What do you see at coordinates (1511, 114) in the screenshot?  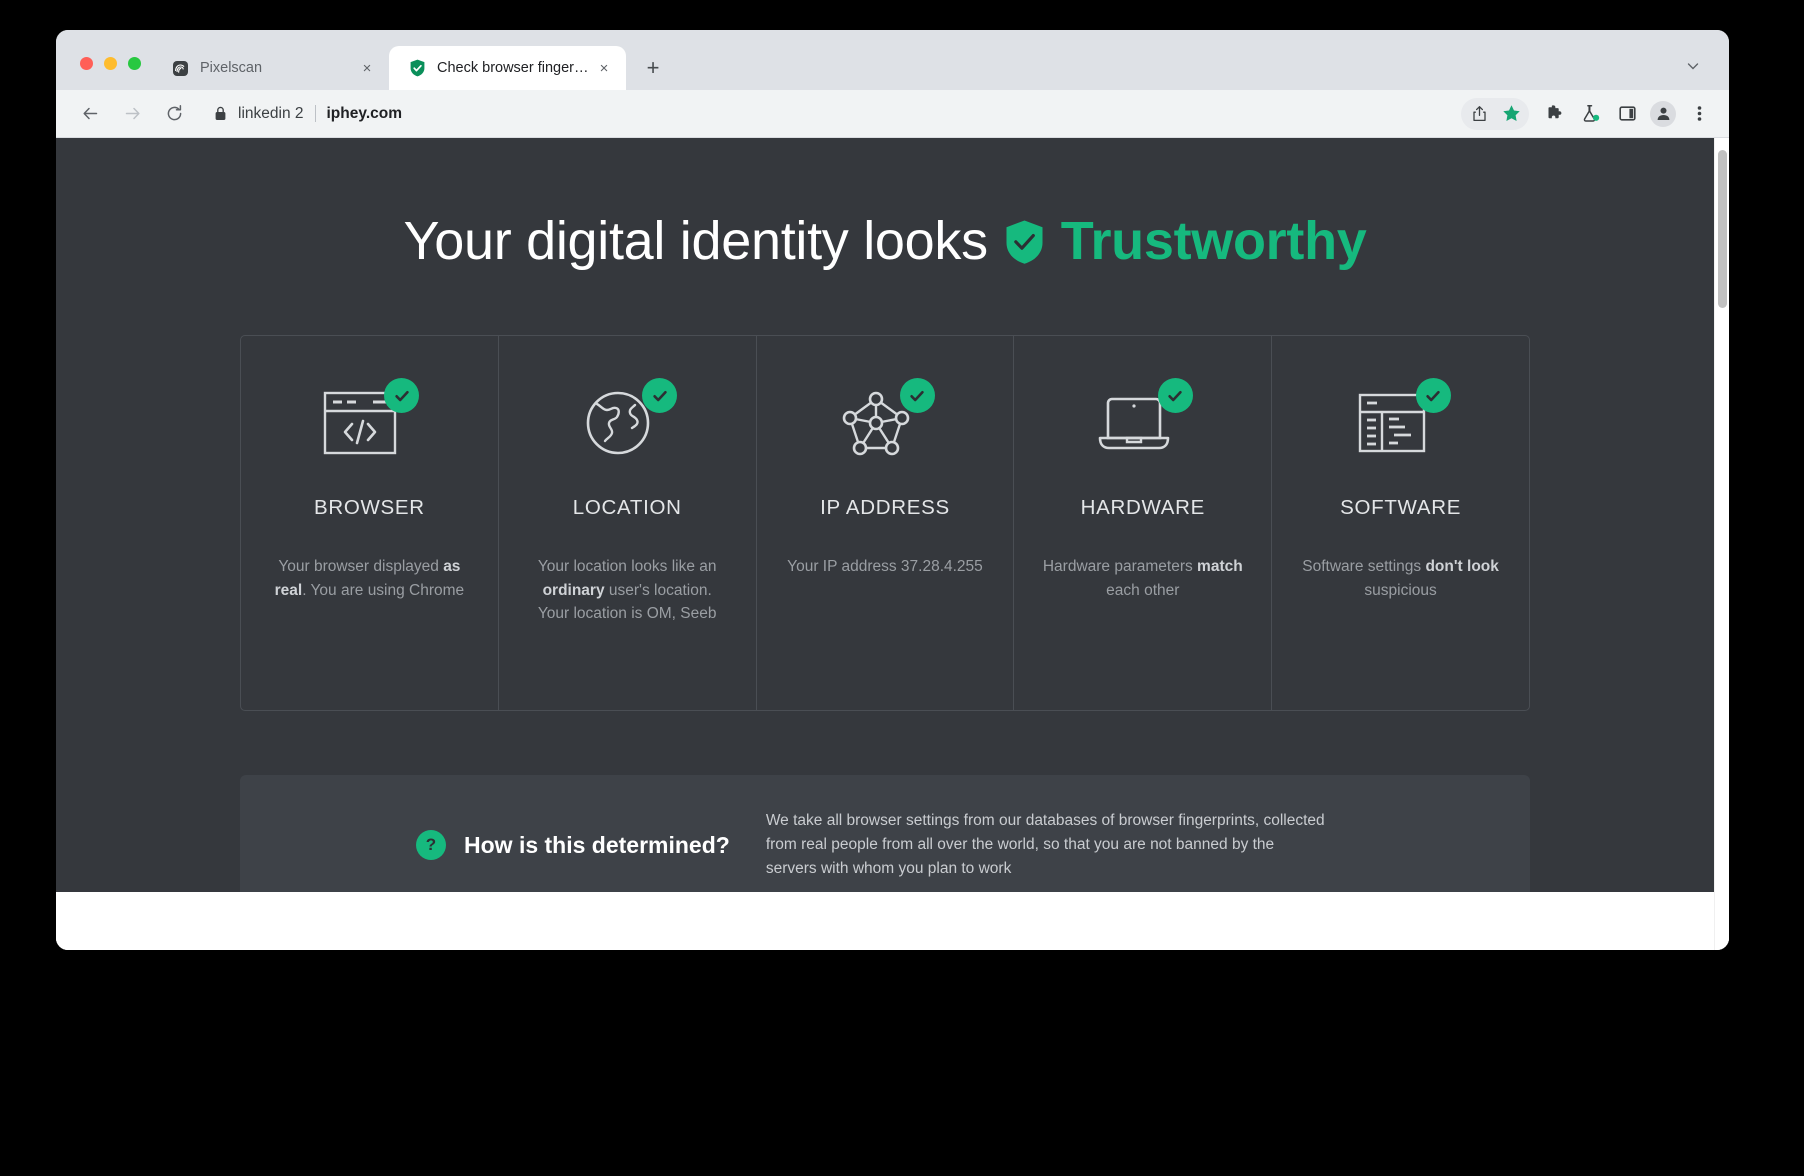 I see `bookmark-star-icon` at bounding box center [1511, 114].